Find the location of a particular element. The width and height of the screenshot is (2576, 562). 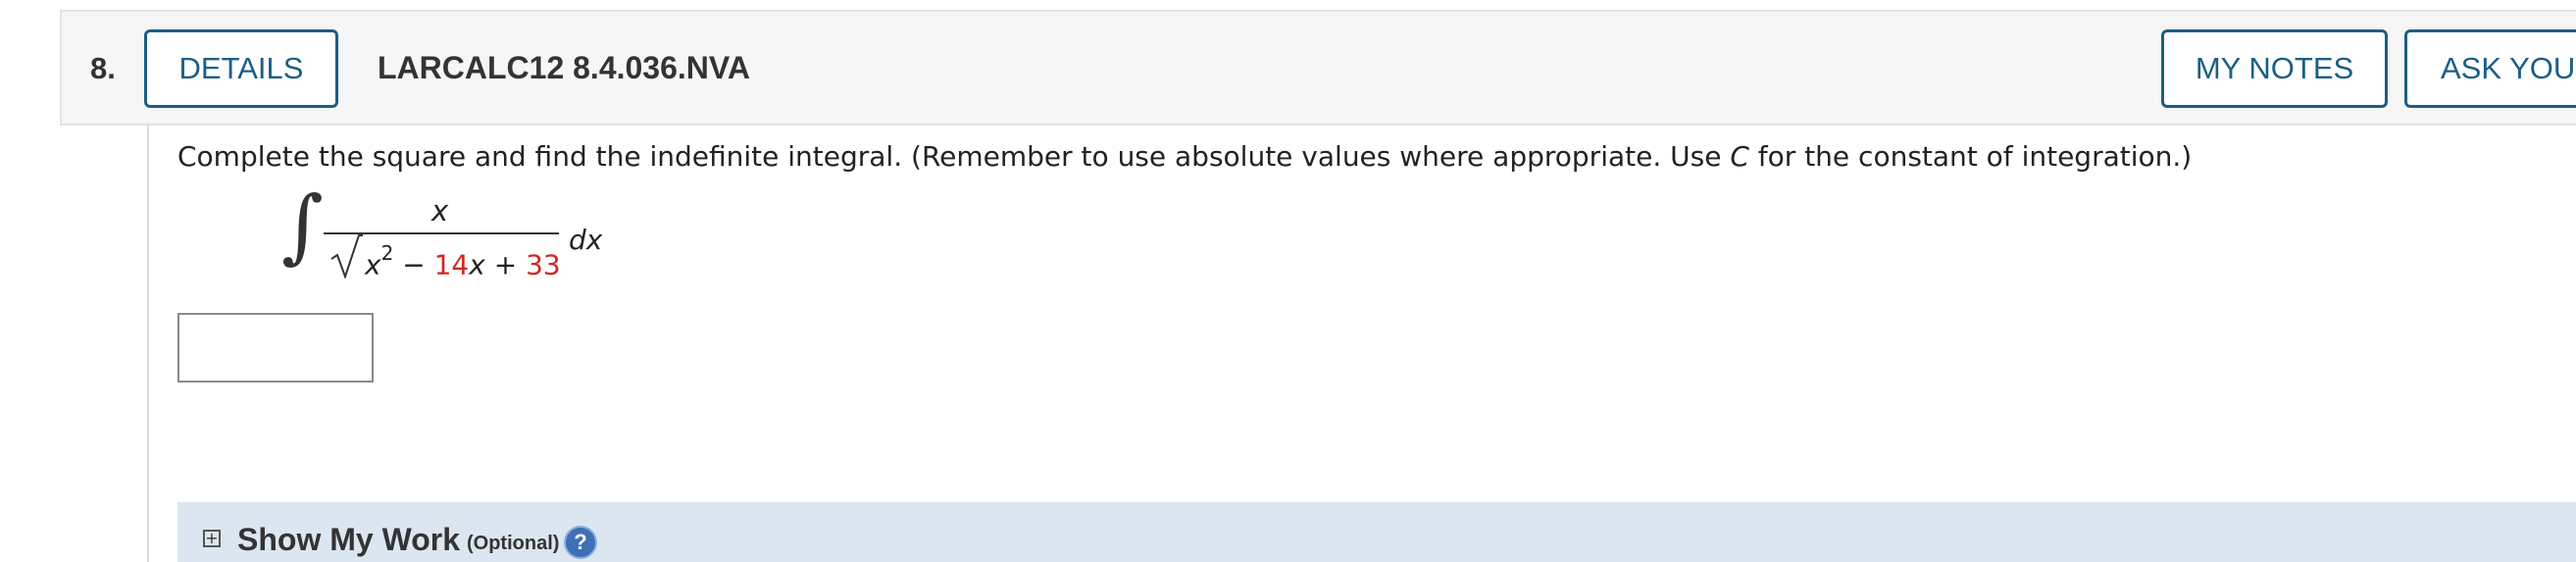

integral-sign: ∫ is located at coordinates (302, 226).